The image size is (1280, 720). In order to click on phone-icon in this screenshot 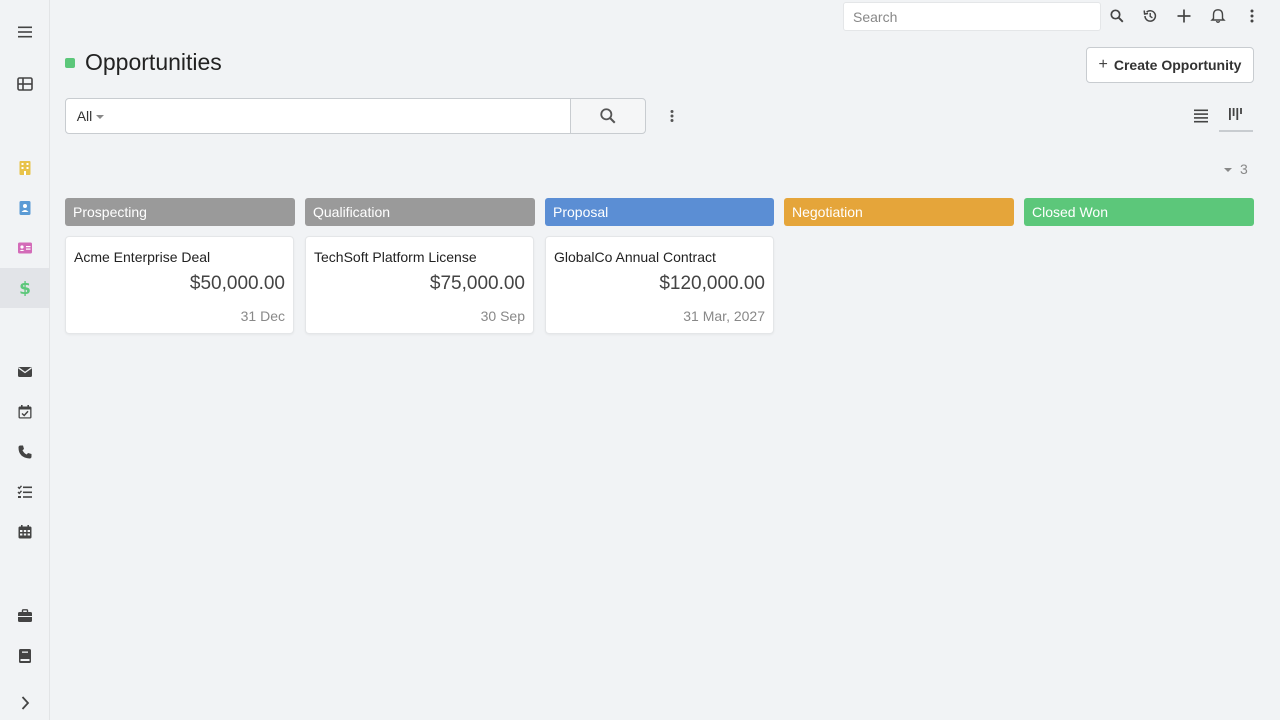, I will do `click(24, 452)`.